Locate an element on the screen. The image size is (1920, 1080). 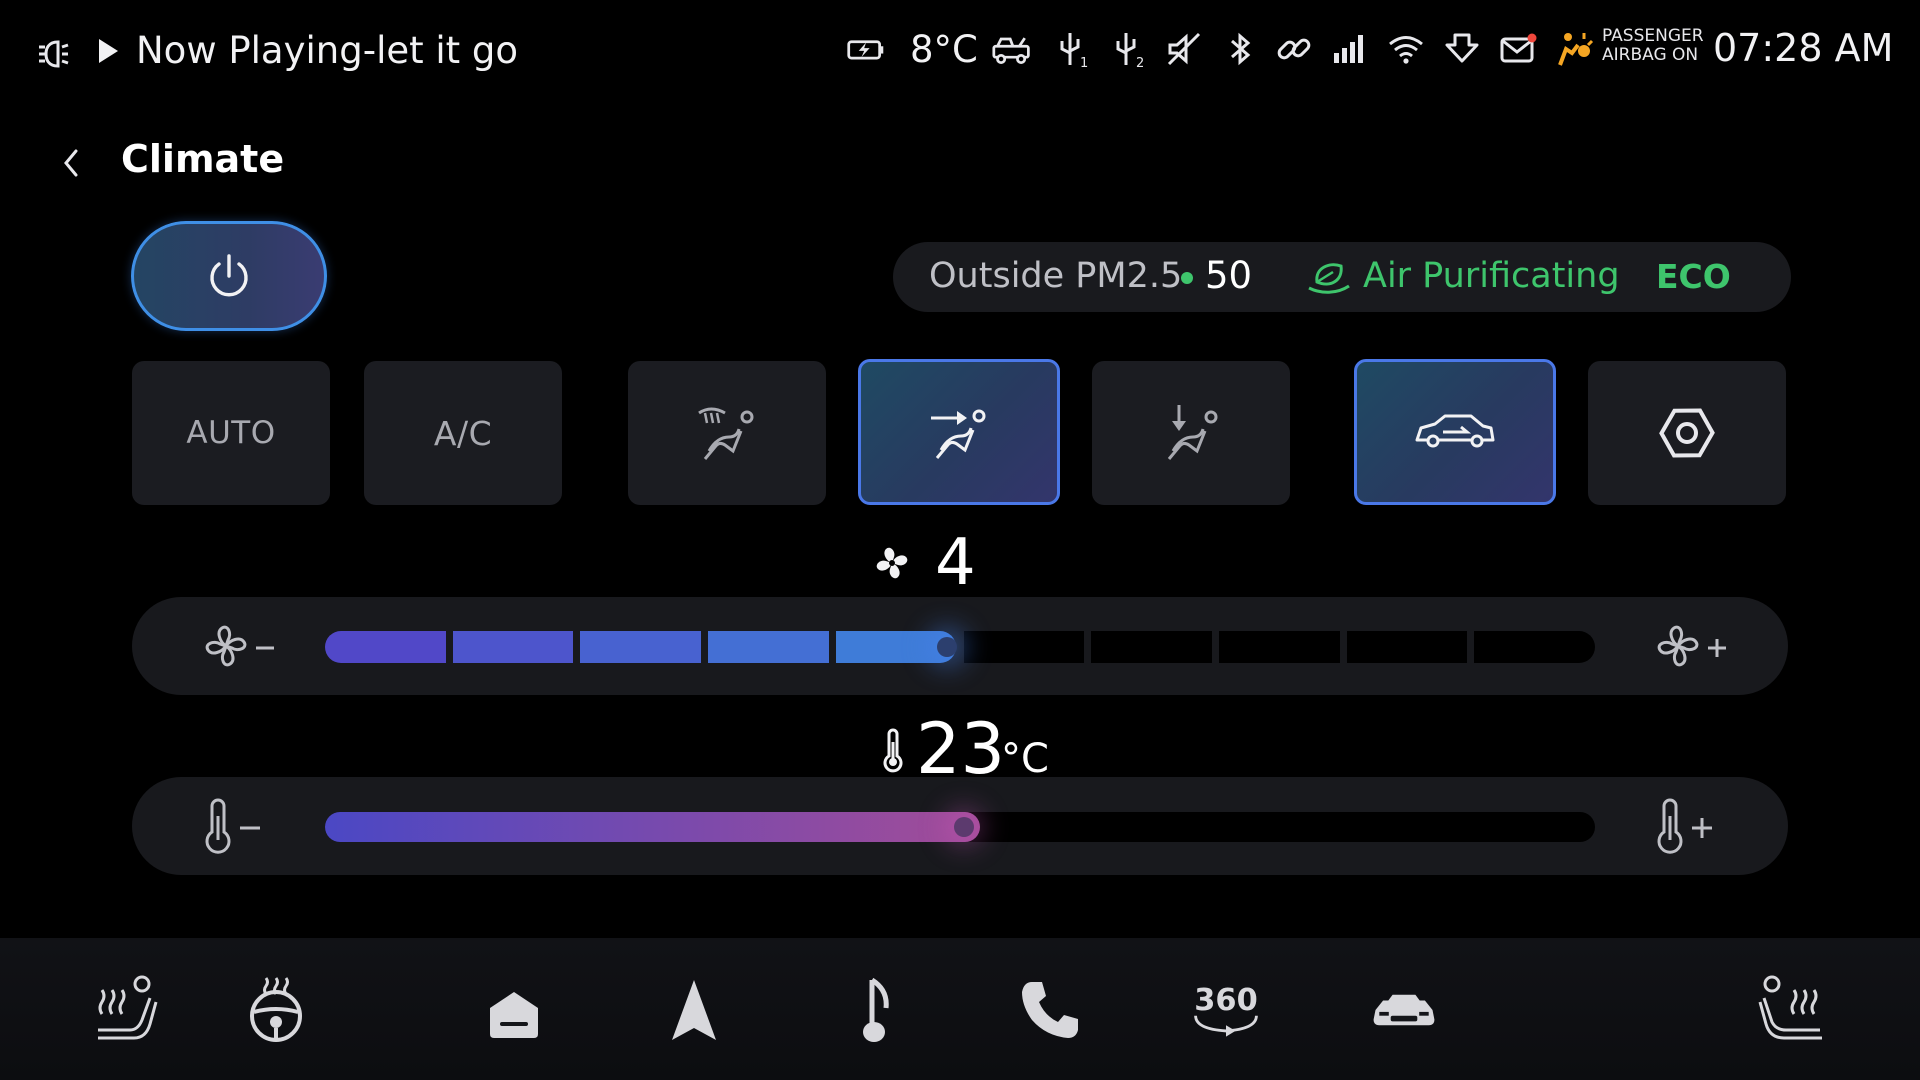
temperature-track is located at coordinates (960, 827).